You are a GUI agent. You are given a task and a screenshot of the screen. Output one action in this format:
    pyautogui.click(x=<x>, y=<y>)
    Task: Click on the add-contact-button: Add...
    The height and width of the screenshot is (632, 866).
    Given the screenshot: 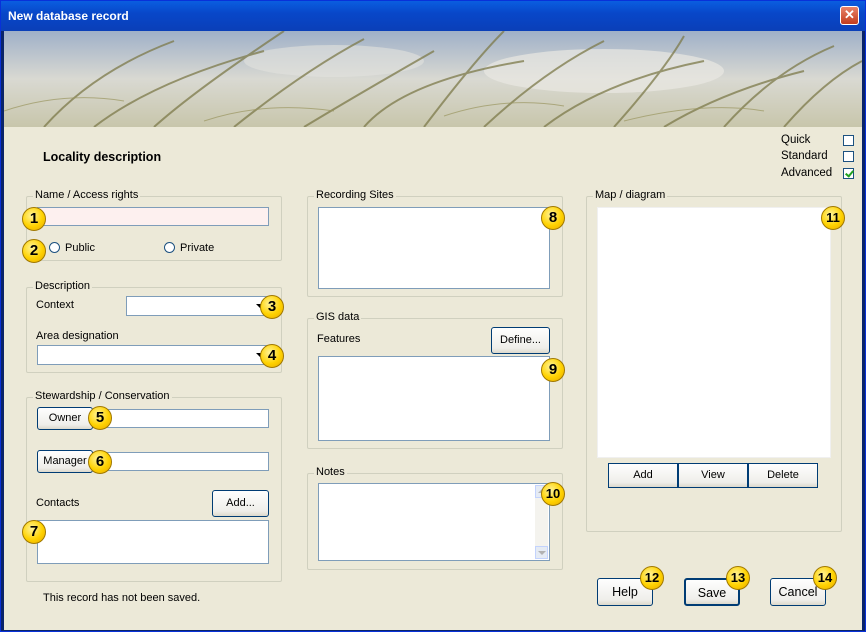 What is the action you would take?
    pyautogui.click(x=240, y=503)
    